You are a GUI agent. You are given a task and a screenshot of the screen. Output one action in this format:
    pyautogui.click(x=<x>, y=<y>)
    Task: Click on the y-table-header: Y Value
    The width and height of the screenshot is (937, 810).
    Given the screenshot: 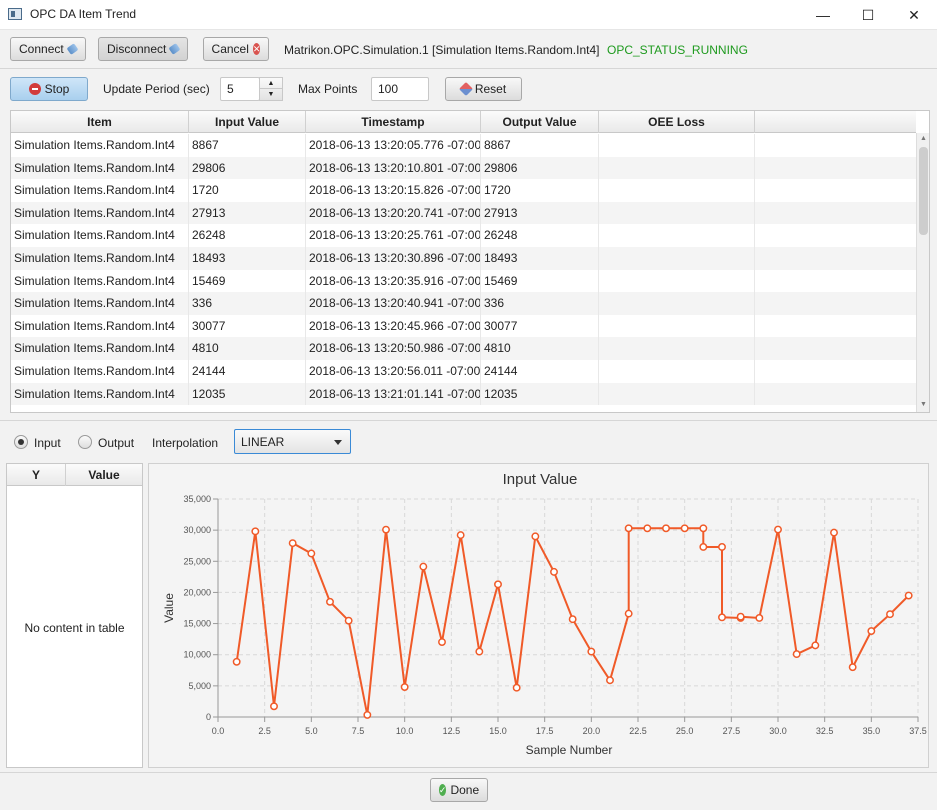 What is the action you would take?
    pyautogui.click(x=74, y=475)
    